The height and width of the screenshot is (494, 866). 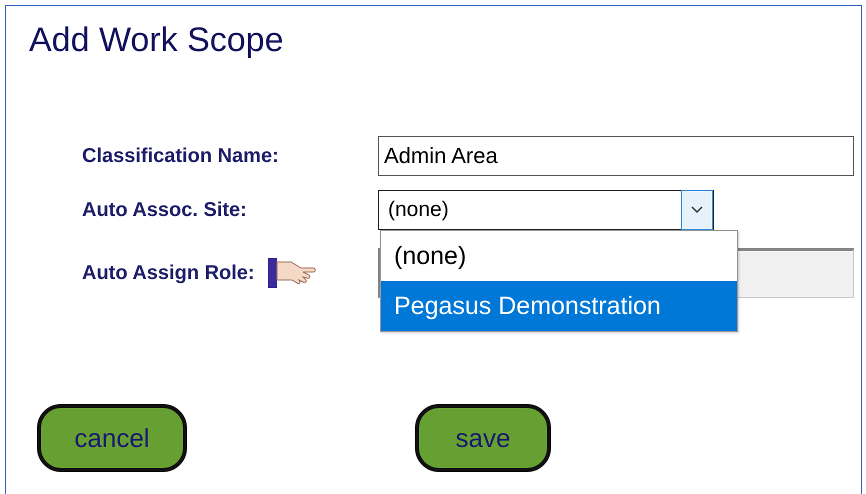 What do you see at coordinates (559, 306) in the screenshot?
I see `dropdown-option: Pegasus Demonstration` at bounding box center [559, 306].